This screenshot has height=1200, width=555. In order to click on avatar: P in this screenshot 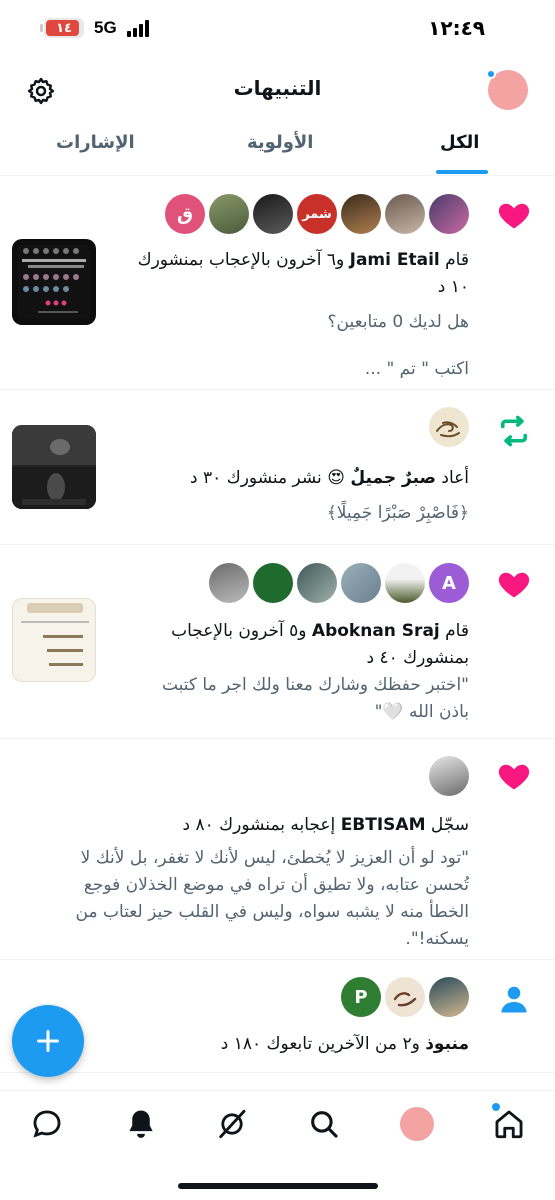, I will do `click(361, 997)`.